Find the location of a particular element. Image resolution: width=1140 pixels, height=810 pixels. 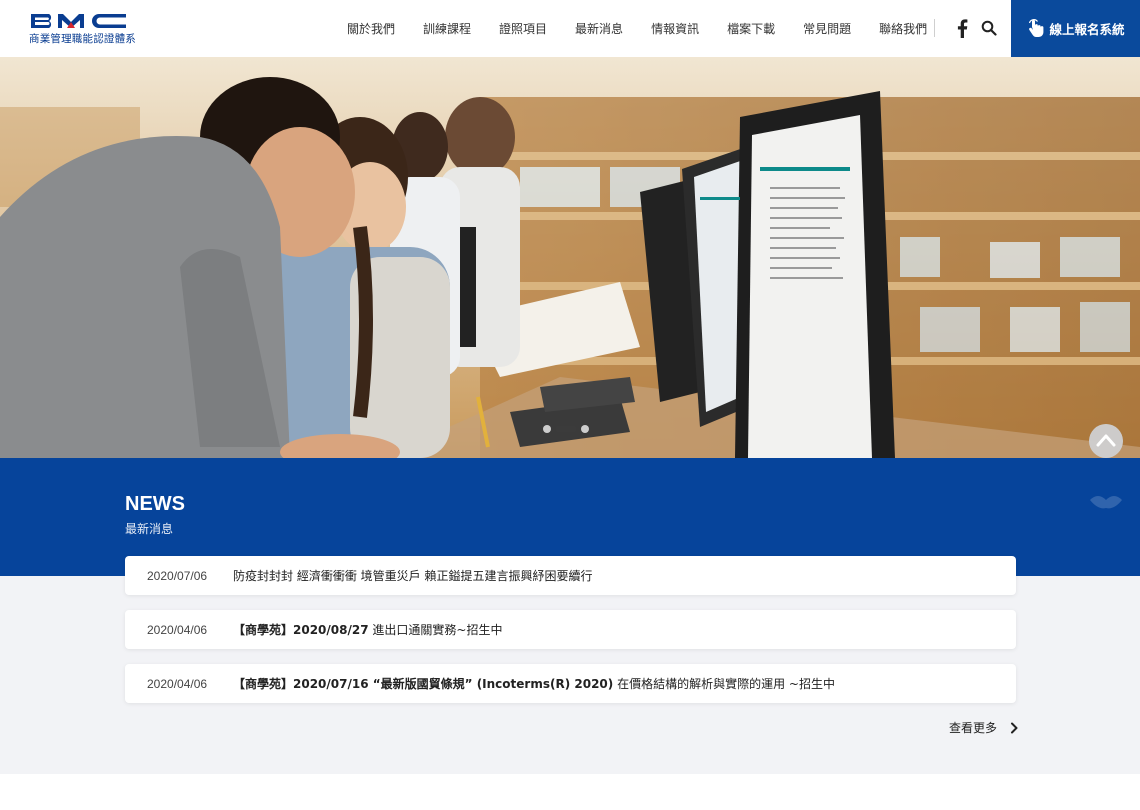

site-logo: 商業管理職能認證體系 is located at coordinates (82, 29).